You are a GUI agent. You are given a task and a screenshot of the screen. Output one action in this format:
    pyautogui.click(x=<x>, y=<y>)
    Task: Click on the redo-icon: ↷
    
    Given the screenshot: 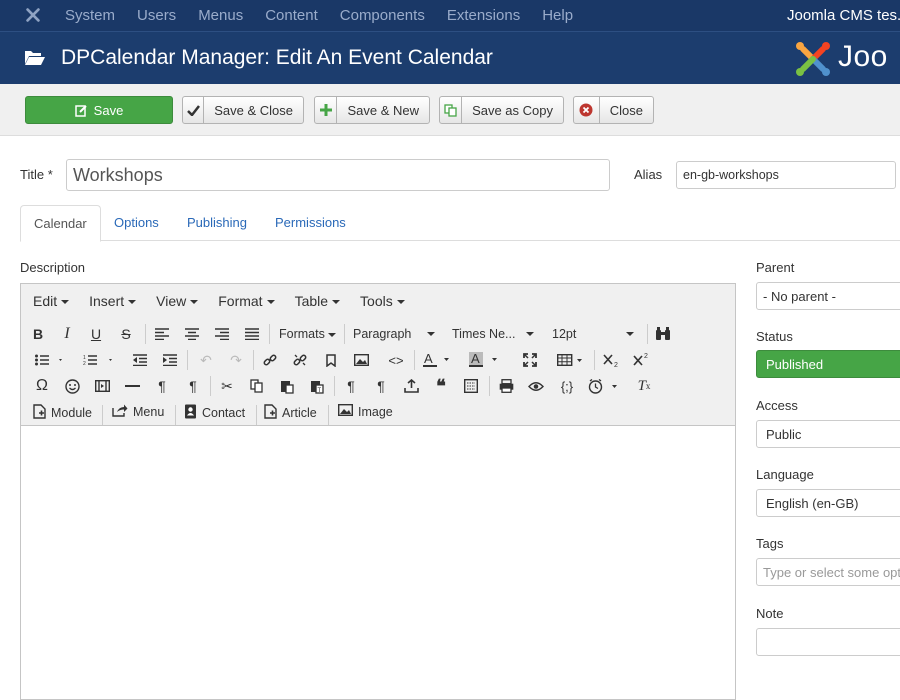 What is the action you would take?
    pyautogui.click(x=236, y=360)
    